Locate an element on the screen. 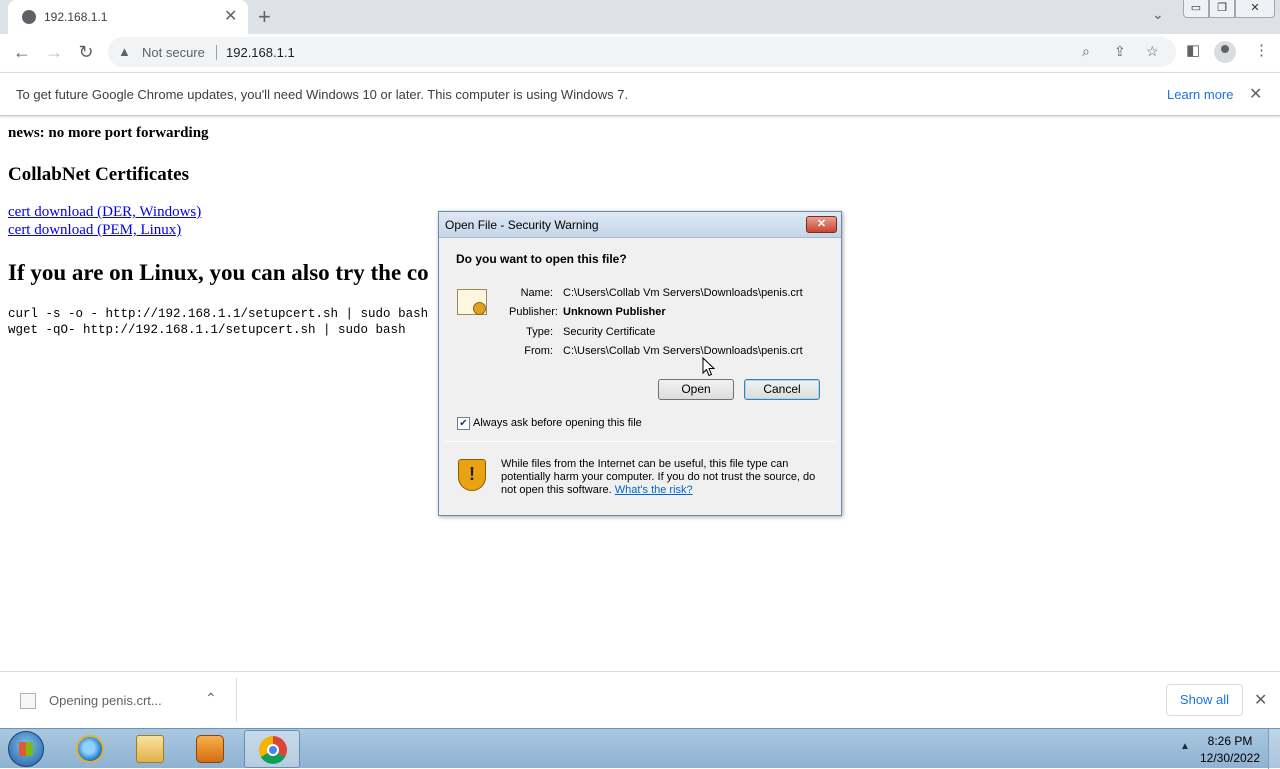 This screenshot has height=769, width=1280. warning-triangle-icon: ▲ is located at coordinates (124, 51).